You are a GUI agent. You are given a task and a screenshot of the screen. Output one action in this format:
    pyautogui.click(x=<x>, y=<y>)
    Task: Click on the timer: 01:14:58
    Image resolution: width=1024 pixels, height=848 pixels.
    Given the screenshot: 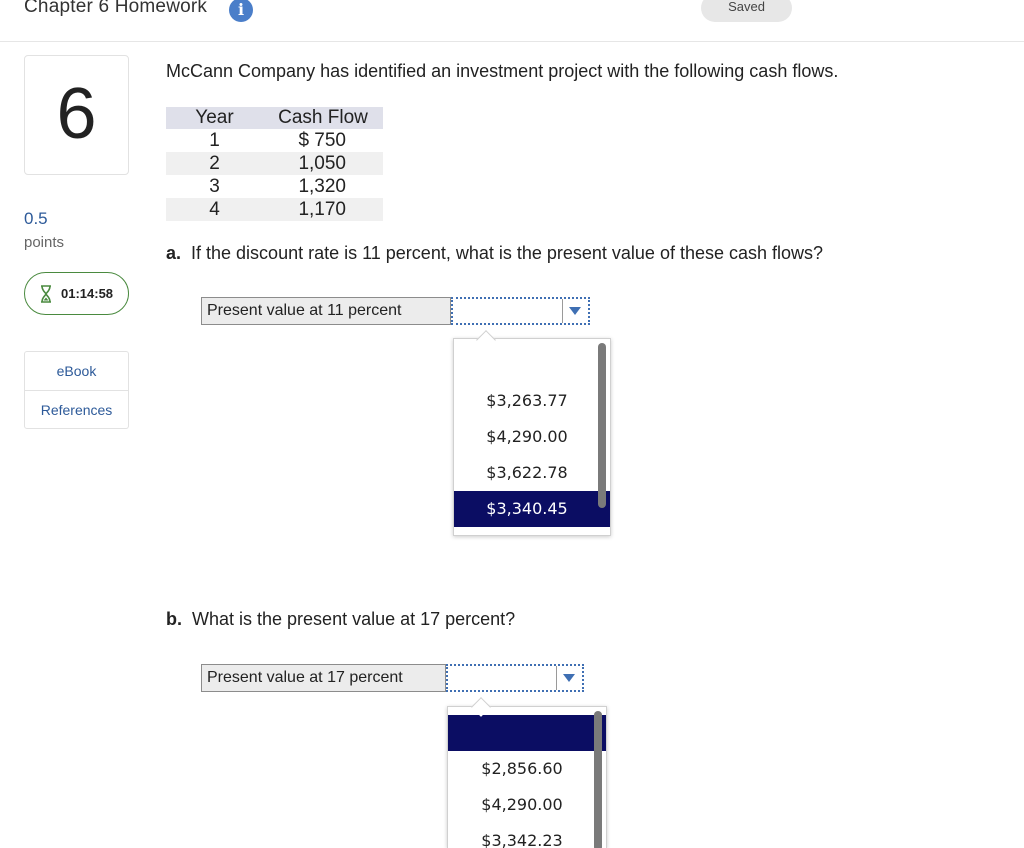 What is the action you would take?
    pyautogui.click(x=76, y=293)
    